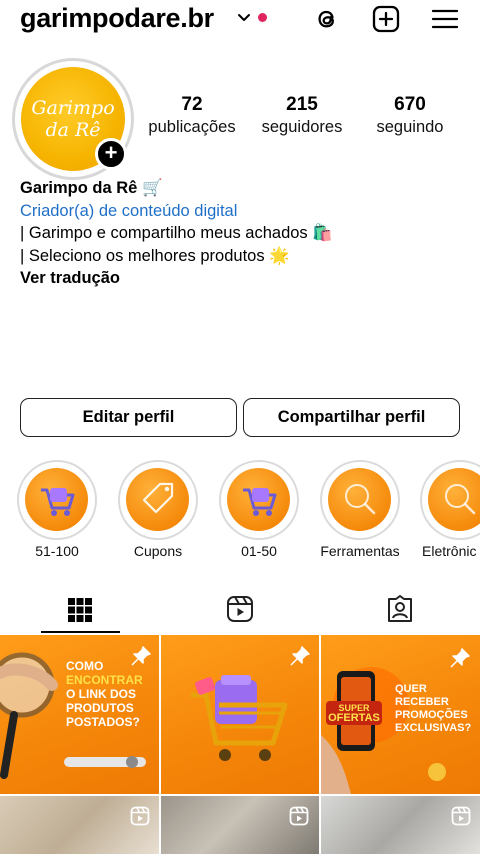  Describe the element at coordinates (244, 17) in the screenshot. I see `chevron-down-icon` at that location.